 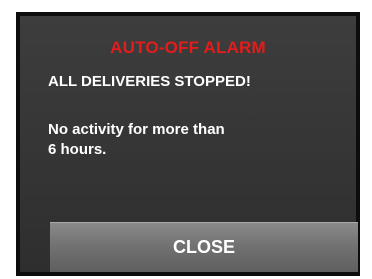 I want to click on close-button: CLOSE, so click(x=204, y=247).